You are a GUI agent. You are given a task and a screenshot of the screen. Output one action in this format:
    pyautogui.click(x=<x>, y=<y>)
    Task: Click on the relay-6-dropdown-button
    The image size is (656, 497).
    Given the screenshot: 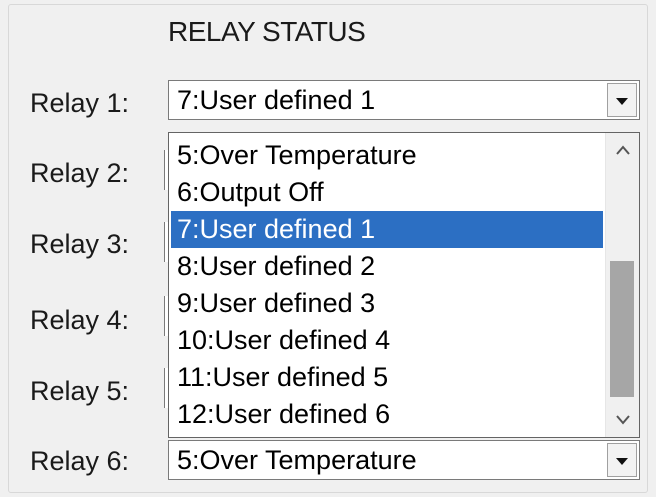 What is the action you would take?
    pyautogui.click(x=622, y=460)
    